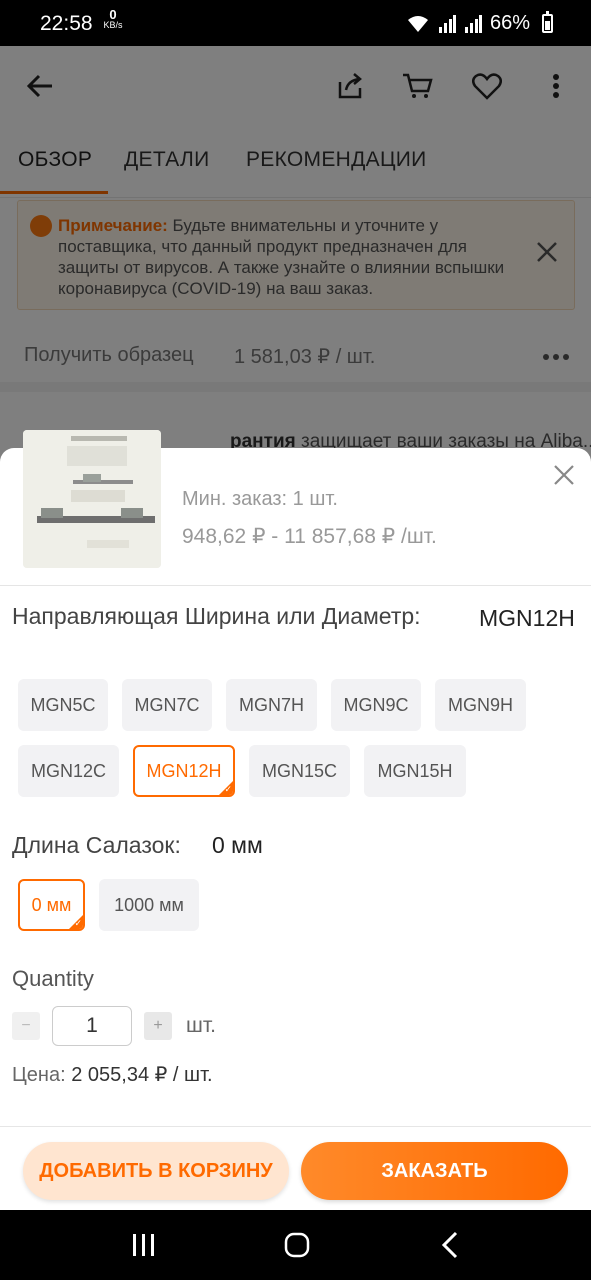 The image size is (591, 1280). I want to click on option-mgn12h: MGN12H ✓, so click(184, 771).